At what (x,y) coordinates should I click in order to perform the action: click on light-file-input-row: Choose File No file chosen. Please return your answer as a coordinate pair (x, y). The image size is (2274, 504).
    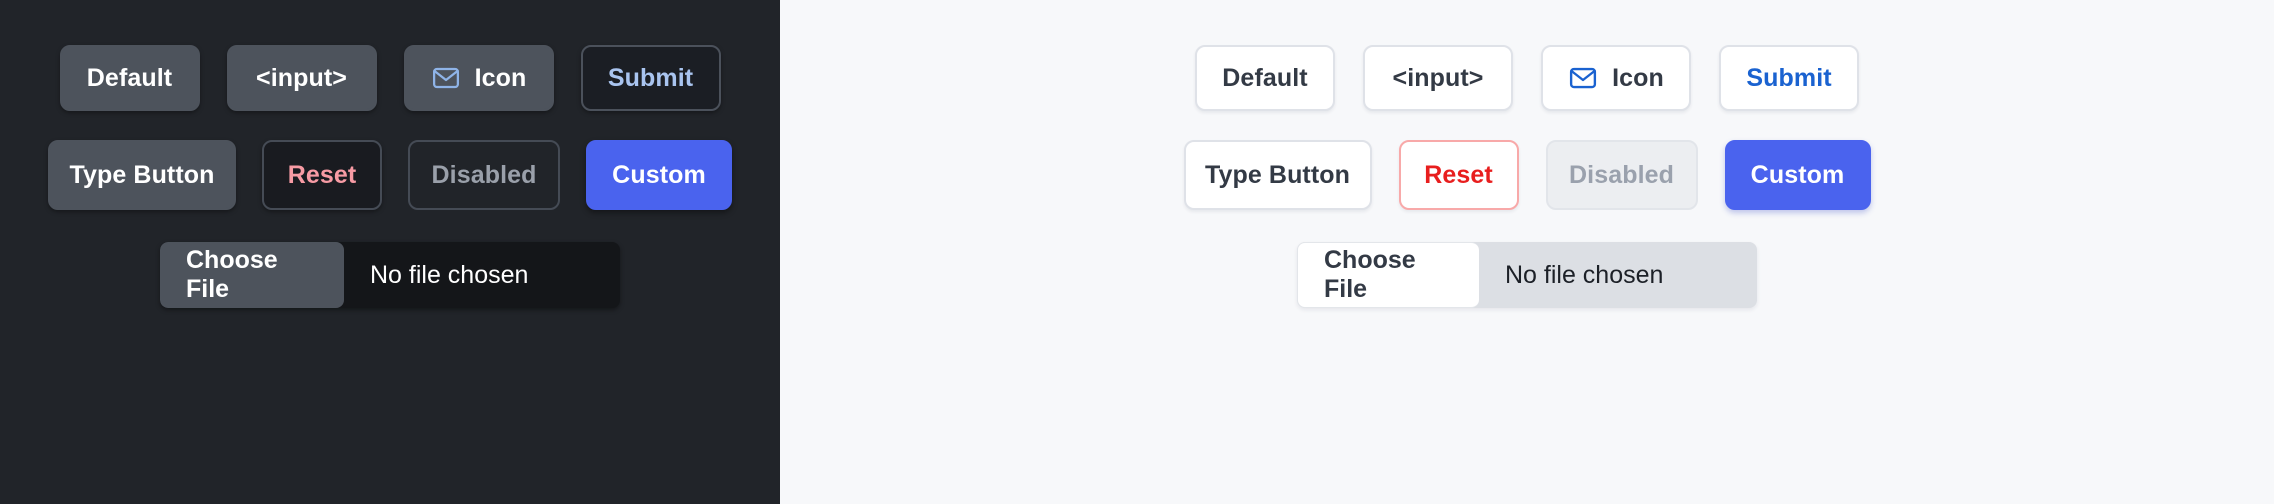
    Looking at the image, I should click on (1527, 275).